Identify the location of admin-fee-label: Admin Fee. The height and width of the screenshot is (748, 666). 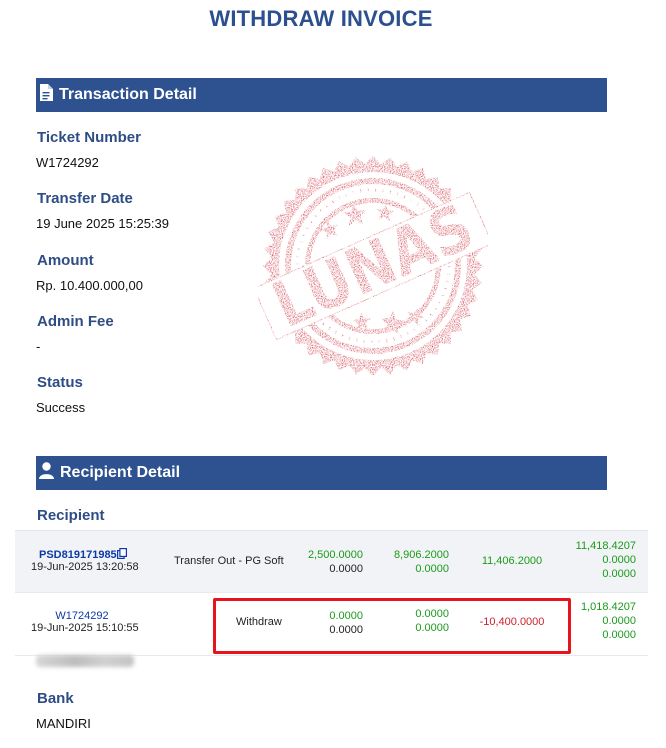
(75, 321).